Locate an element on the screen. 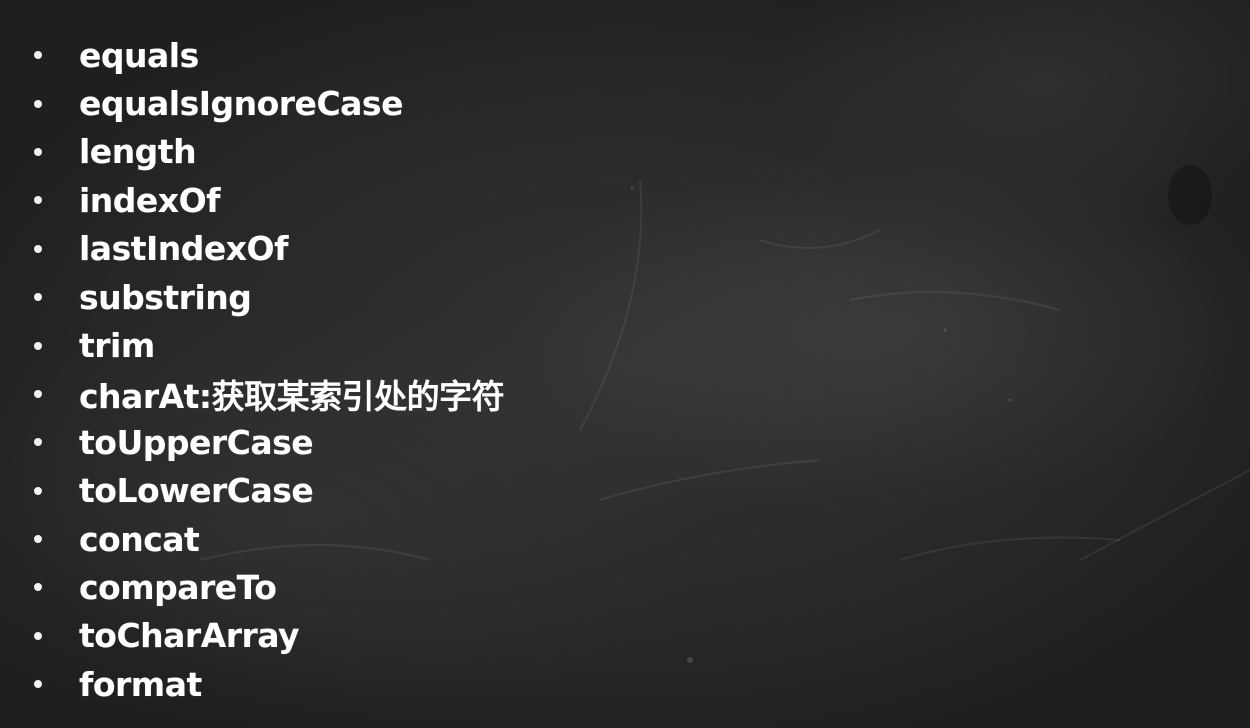 The image size is (1250, 728). list-item-text: substring is located at coordinates (165, 297).